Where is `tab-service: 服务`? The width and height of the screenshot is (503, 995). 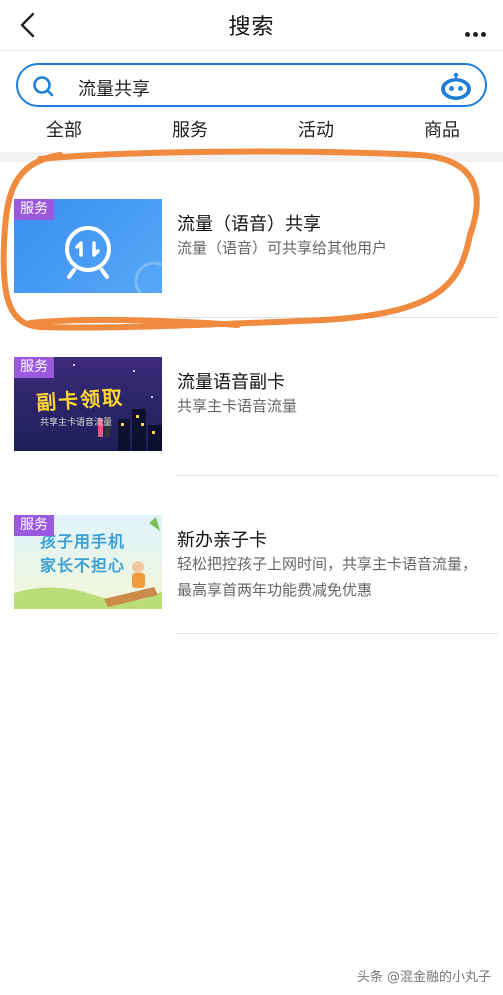 tab-service: 服务 is located at coordinates (190, 129).